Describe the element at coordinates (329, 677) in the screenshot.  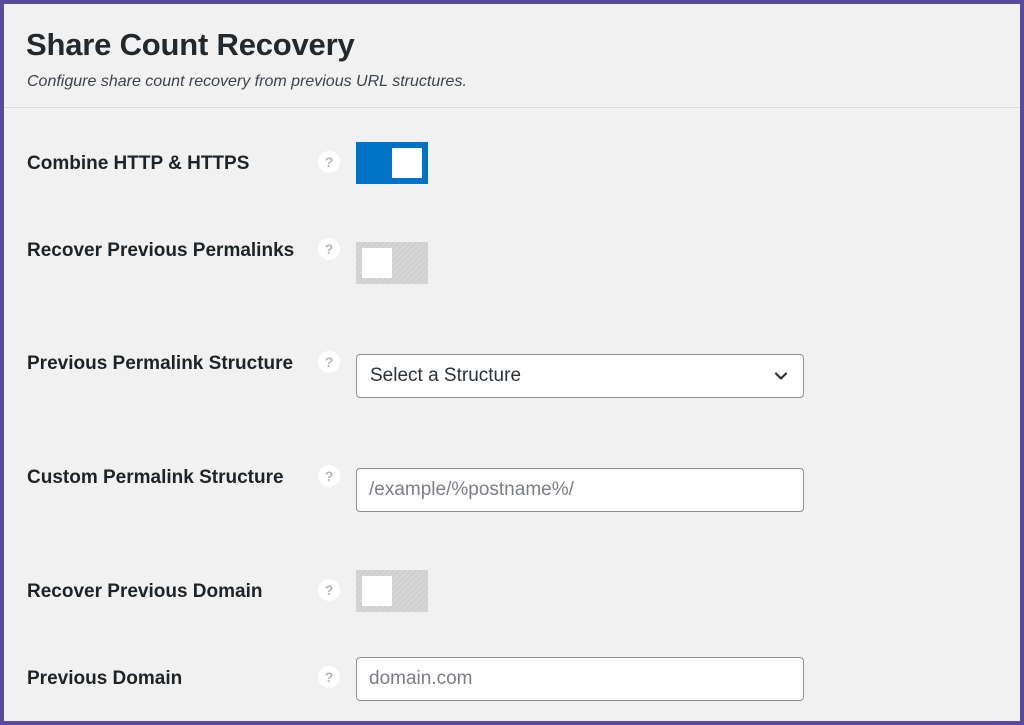
I see `previous-domain-help-icon: ?` at that location.